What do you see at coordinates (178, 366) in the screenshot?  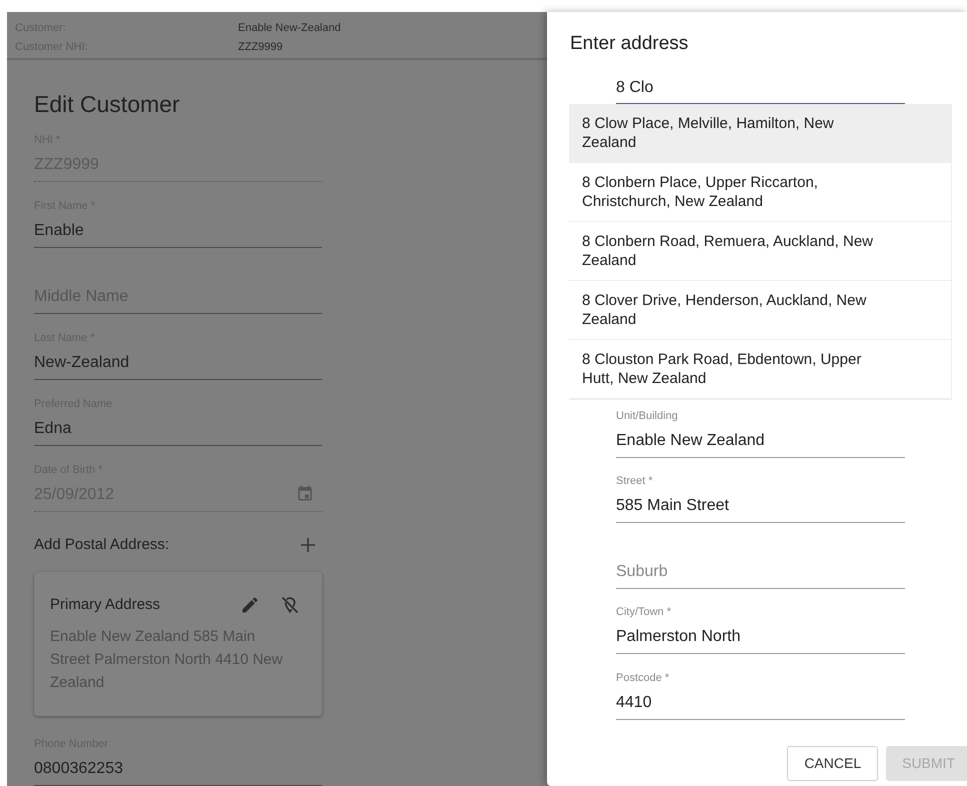 I see `input-field: New-Zealand` at bounding box center [178, 366].